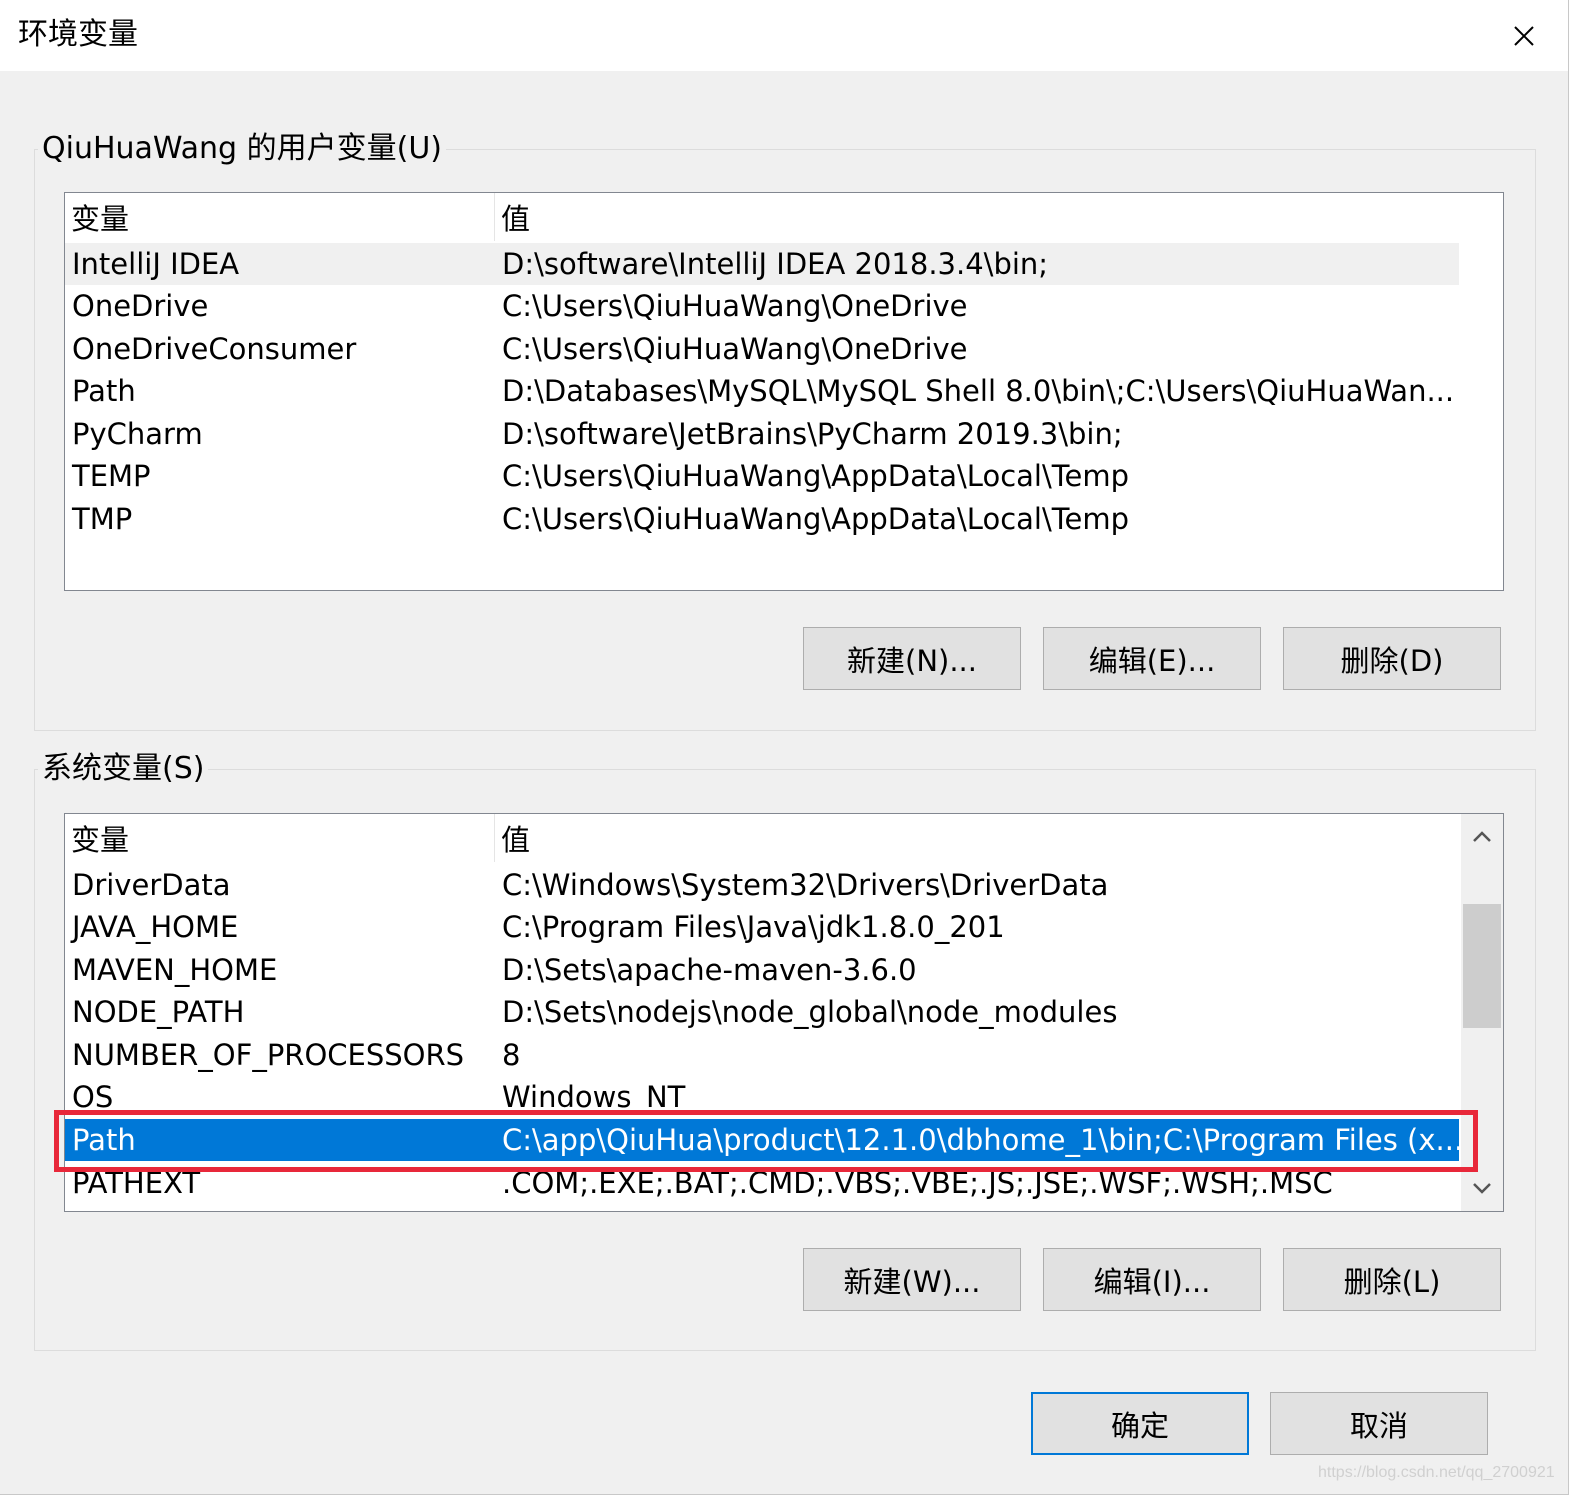 Image resolution: width=1588 pixels, height=1512 pixels. What do you see at coordinates (242, 149) in the screenshot?
I see `user-variables-label: QiuHuaWang 的用户变量(U)` at bounding box center [242, 149].